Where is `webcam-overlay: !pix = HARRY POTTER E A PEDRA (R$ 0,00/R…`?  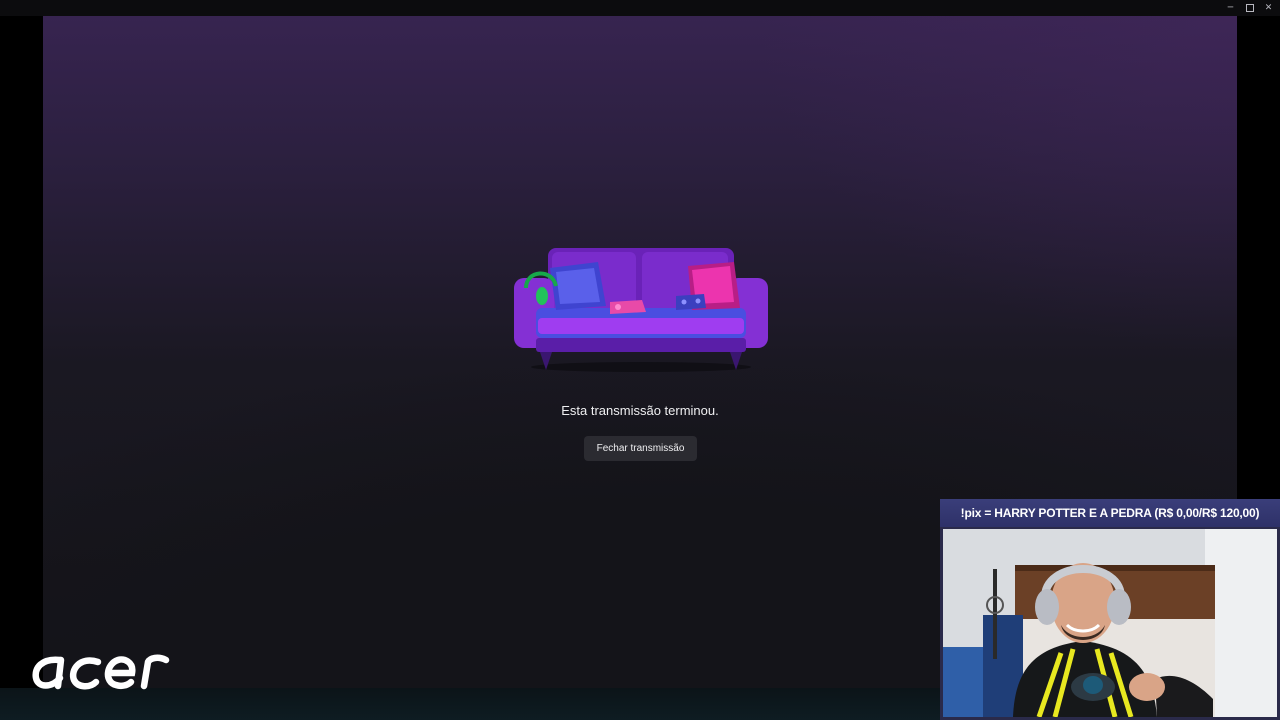
webcam-overlay: !pix = HARRY POTTER E A PEDRA (R$ 0,00/R… is located at coordinates (1110, 609).